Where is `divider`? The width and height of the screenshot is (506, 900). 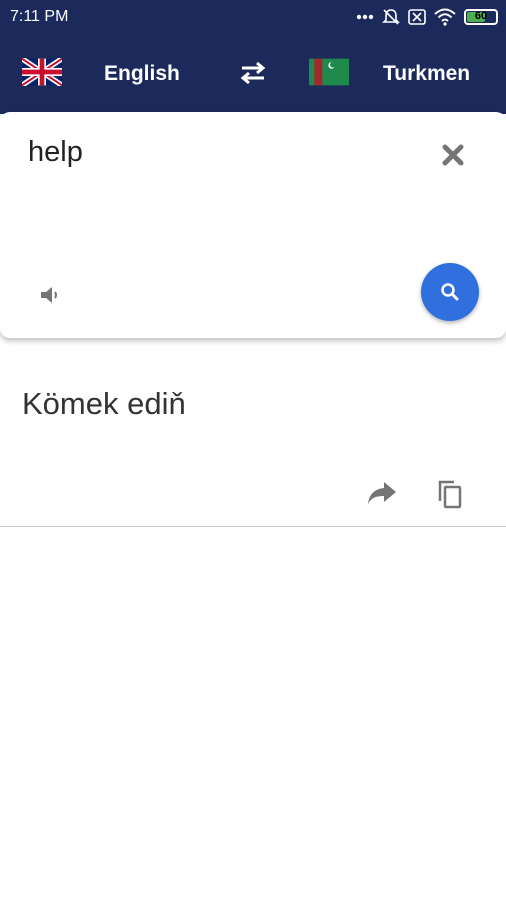 divider is located at coordinates (253, 526).